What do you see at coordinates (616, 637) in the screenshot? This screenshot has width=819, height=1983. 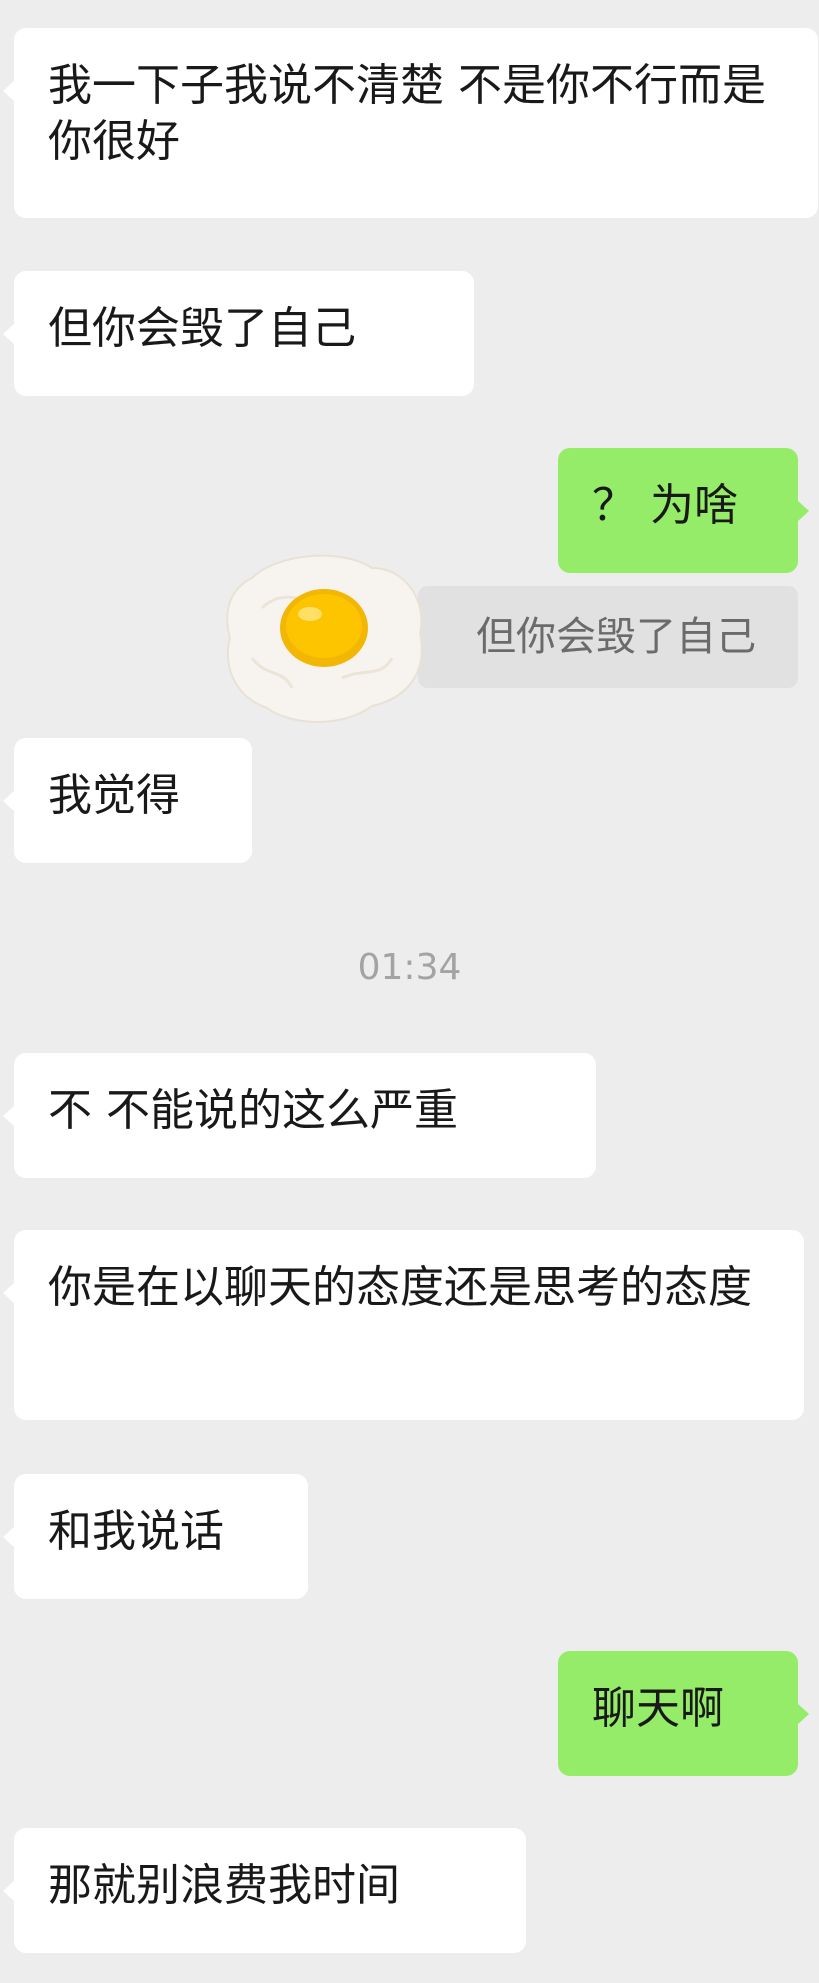 I see `quoted-reply-text: 但你会毁了自己` at bounding box center [616, 637].